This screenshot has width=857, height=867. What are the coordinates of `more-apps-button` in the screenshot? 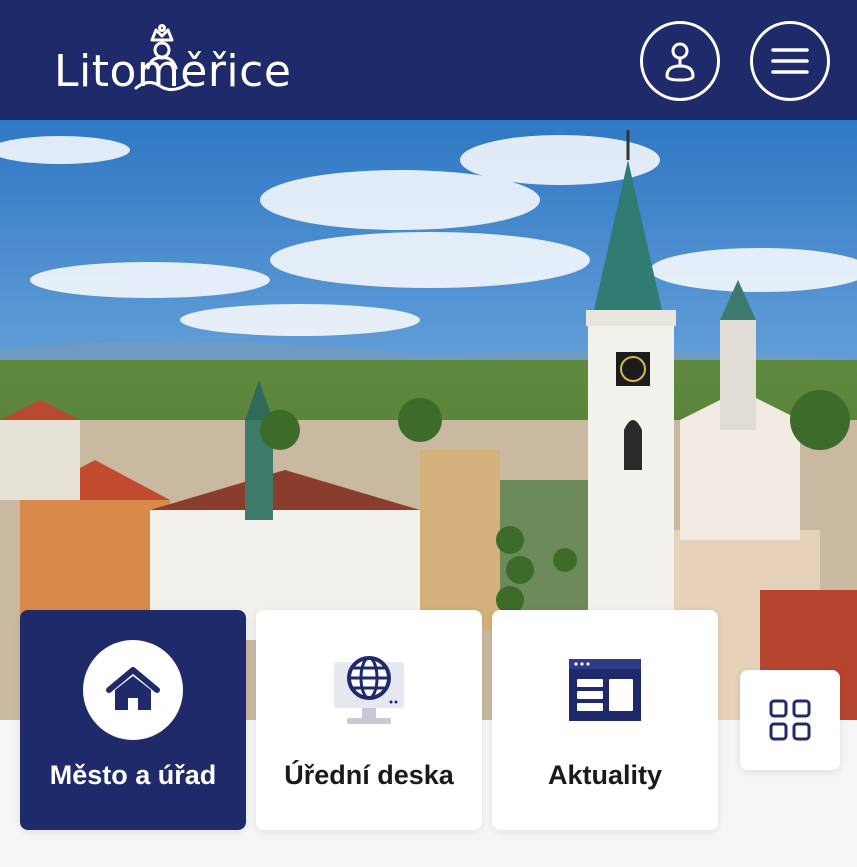 It's located at (790, 720).